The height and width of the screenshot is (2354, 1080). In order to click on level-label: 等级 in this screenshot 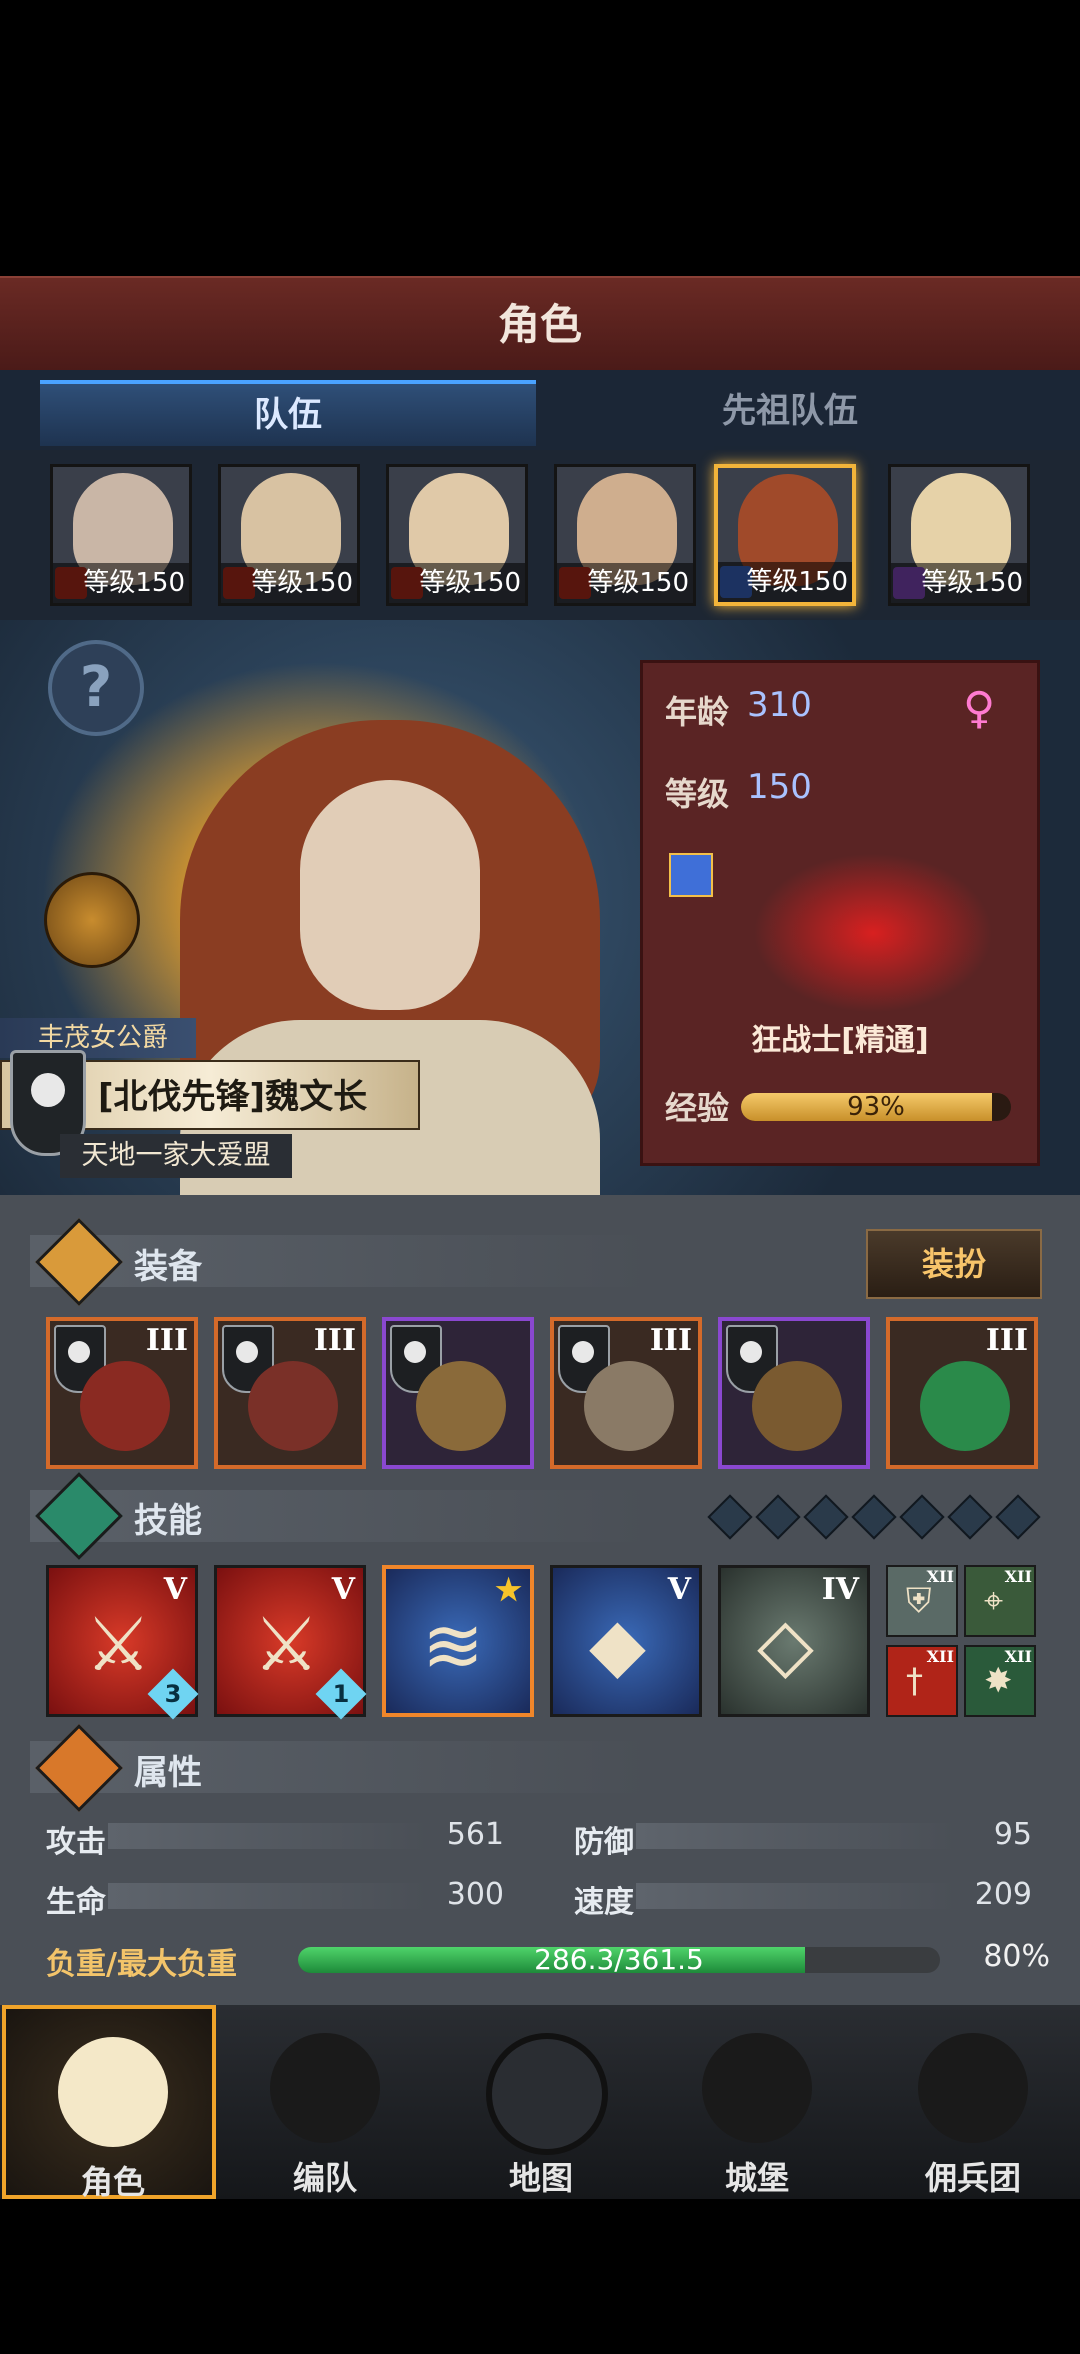, I will do `click(697, 794)`.